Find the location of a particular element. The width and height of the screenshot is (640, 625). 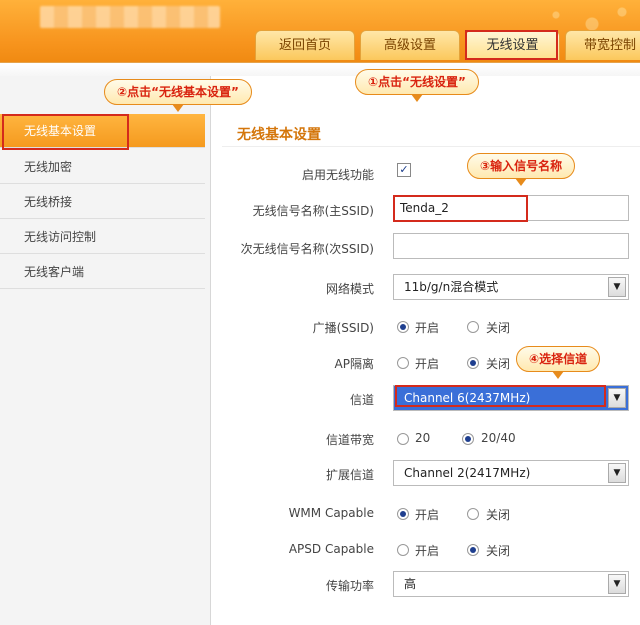

broadcast-label: 广播(SSID) is located at coordinates (343, 328).